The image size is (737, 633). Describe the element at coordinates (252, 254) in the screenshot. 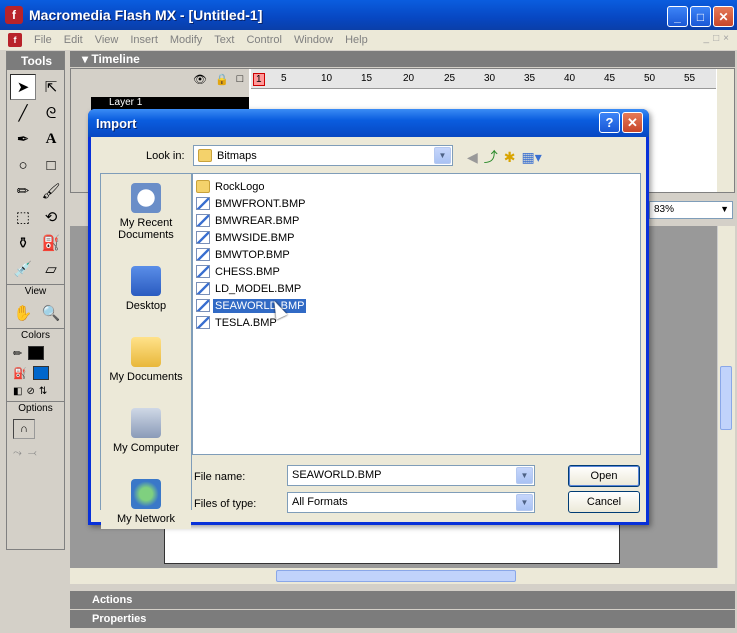

I see `file-name: BMWTOP.BMP` at that location.